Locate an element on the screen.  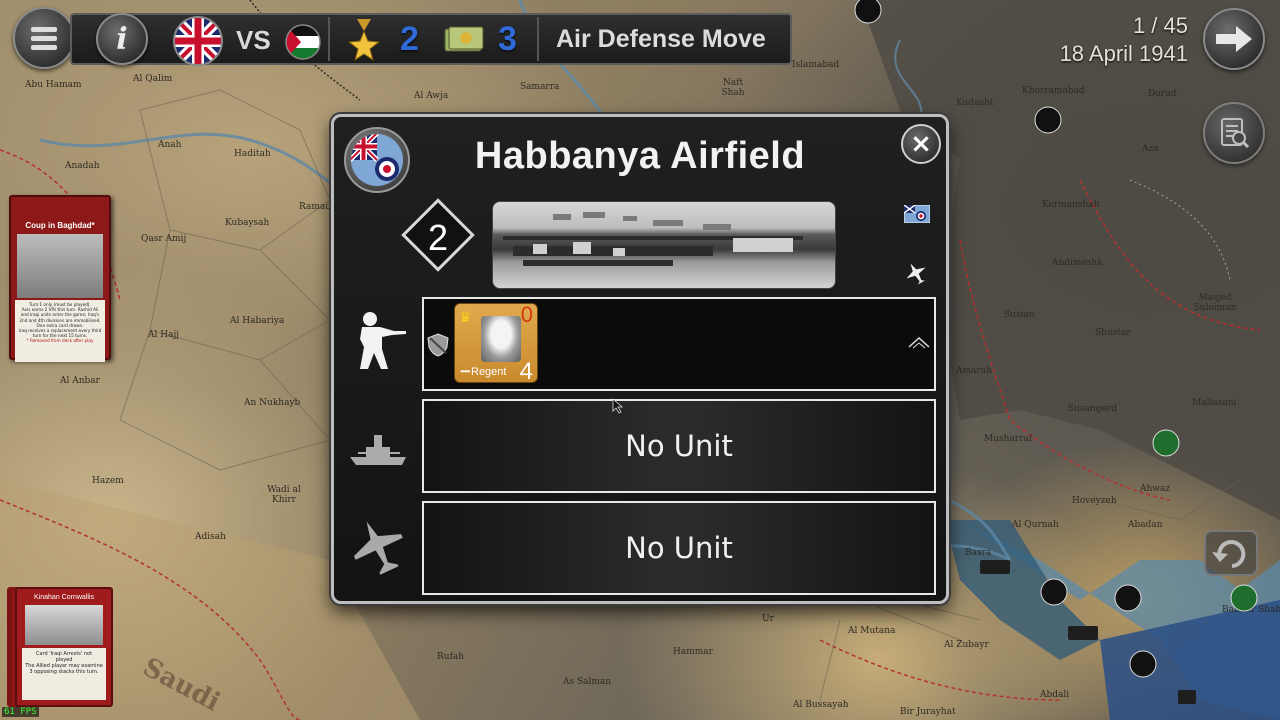
terrain-hill-icon is located at coordinates (919, 342).